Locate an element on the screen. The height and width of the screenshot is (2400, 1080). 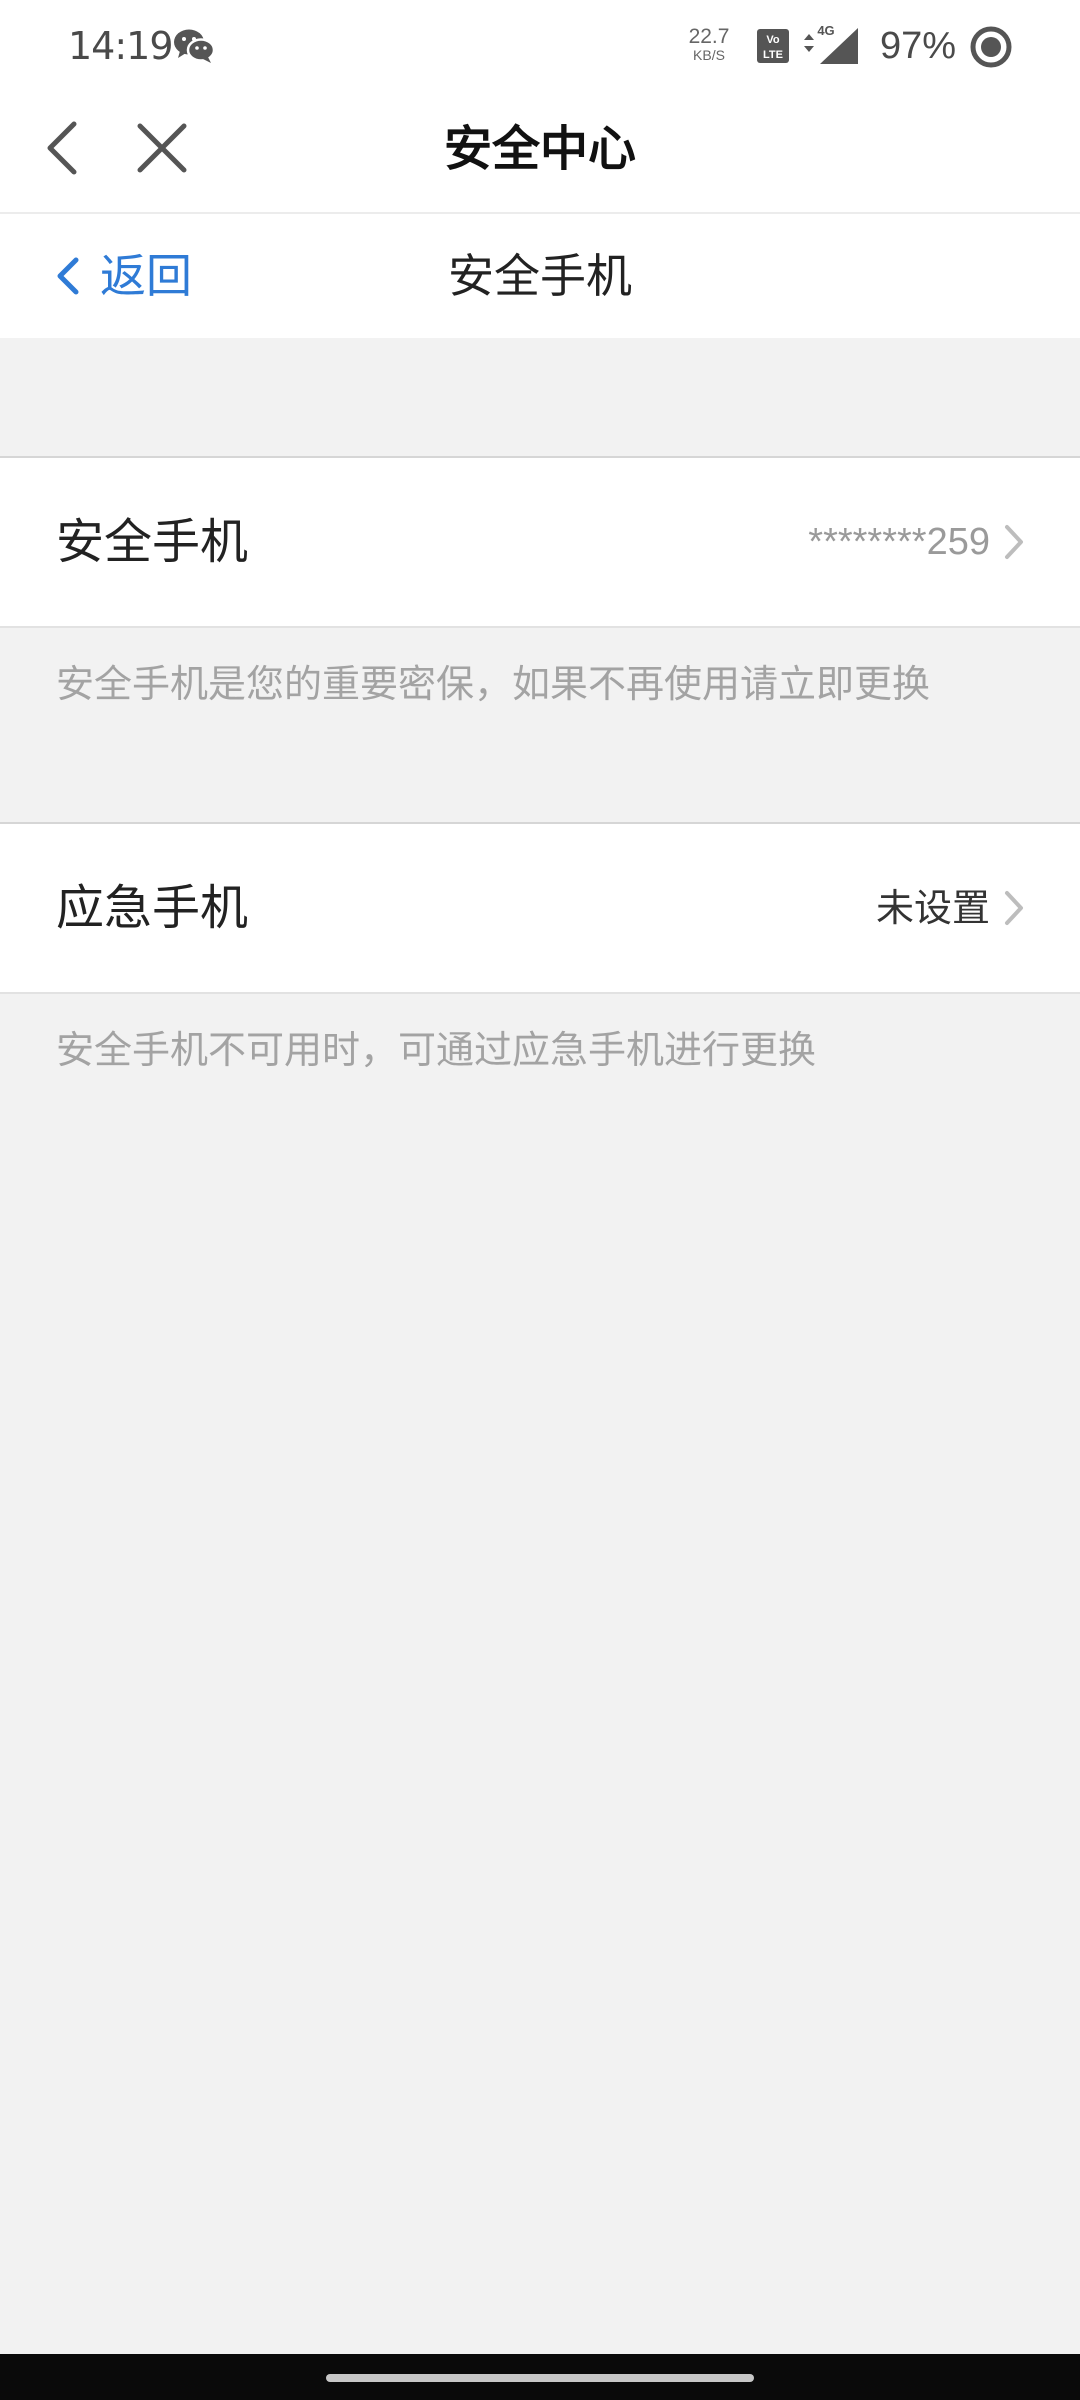
status-bar: 14:19 22.7 KB/S Vo LTE 4G 97% is located at coordinates (540, 46).